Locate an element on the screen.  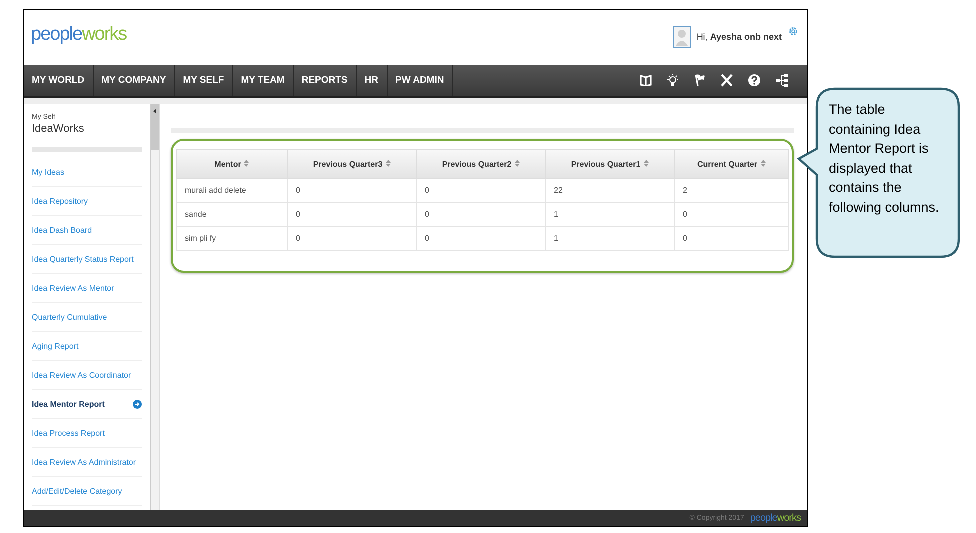
sidebar-item: Add/Edit/Delete Category is located at coordinates (87, 491).